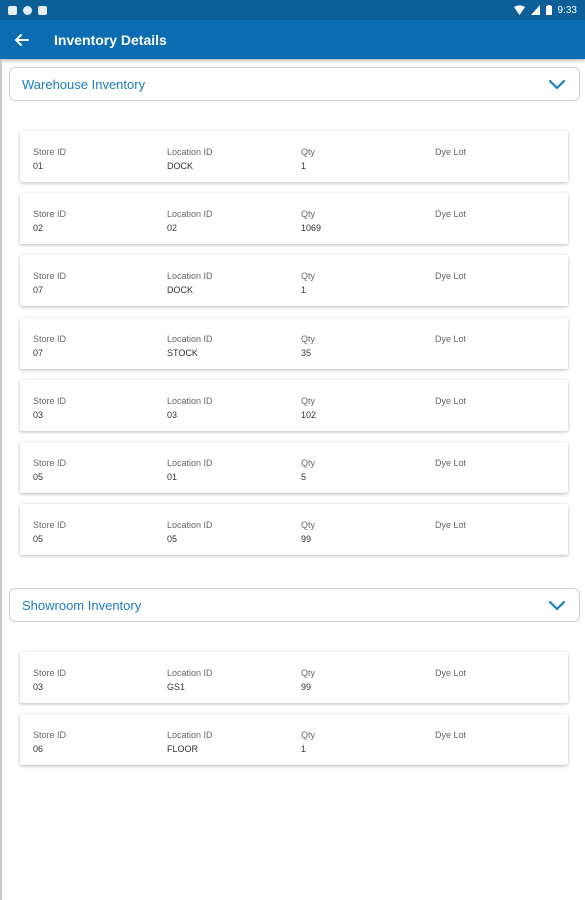 This screenshot has height=900, width=585. I want to click on qty-value: 5, so click(304, 477).